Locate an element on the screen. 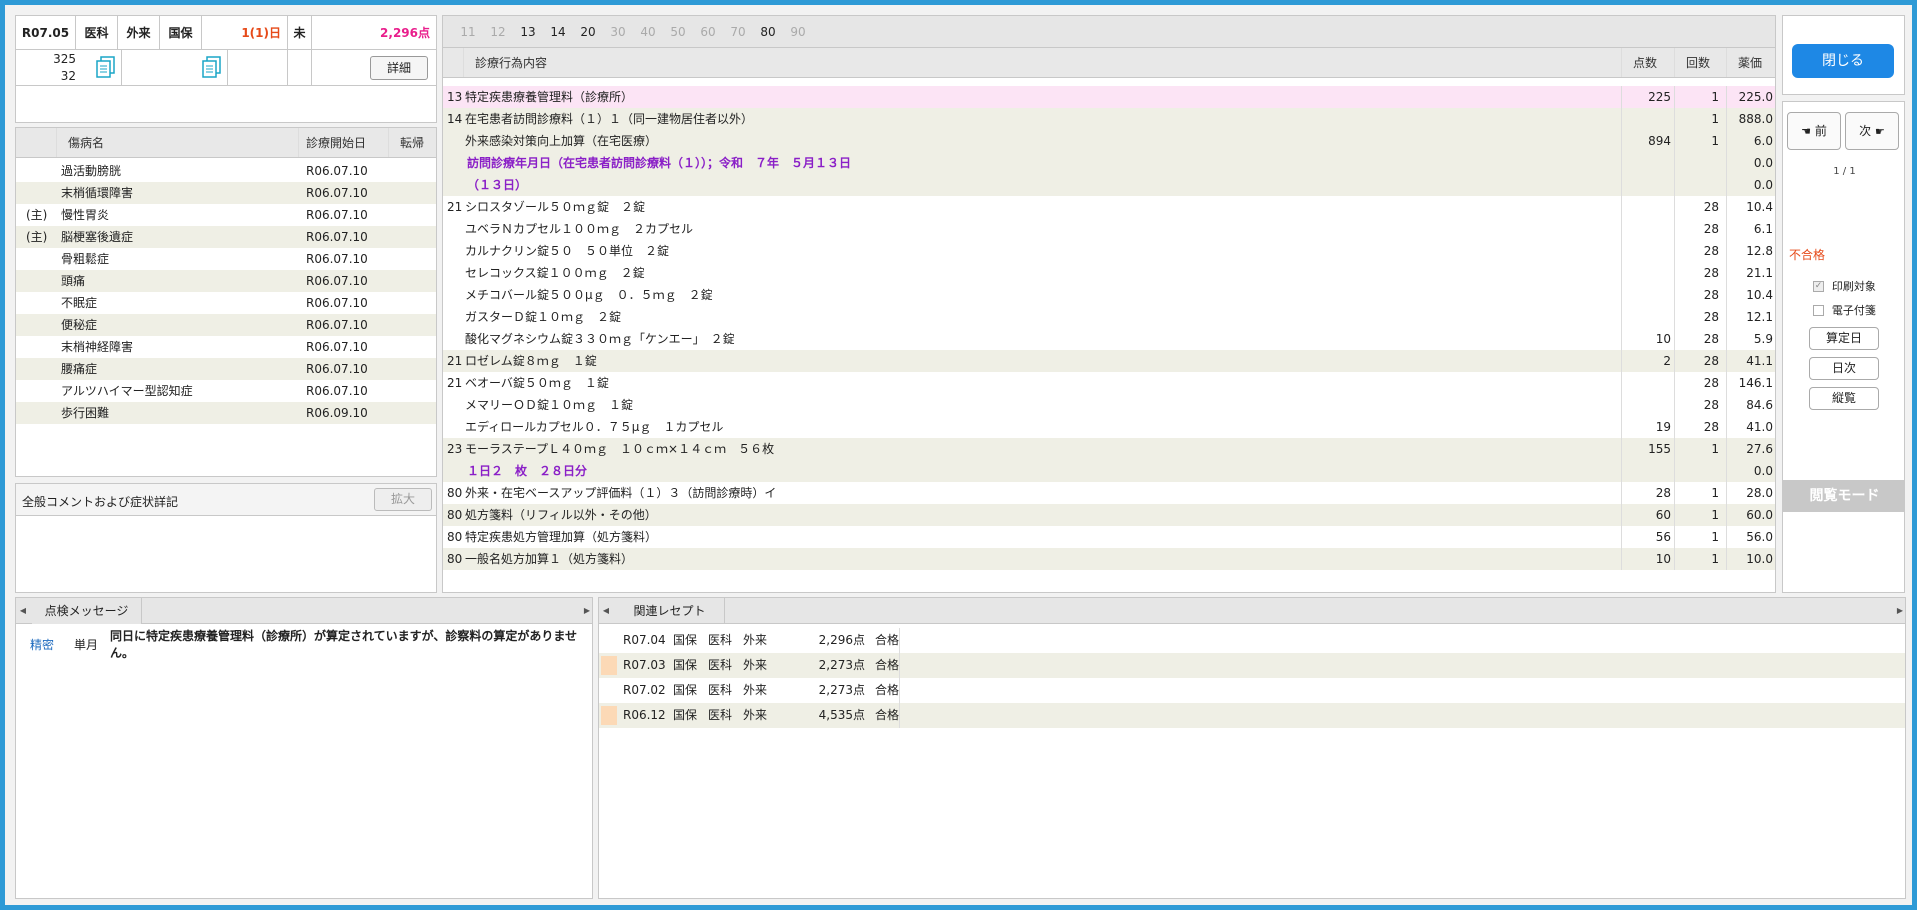 This screenshot has width=1917, height=910. related-row: R06.12 国保 医科 外来 4,535点 合格 is located at coordinates (1252, 715).